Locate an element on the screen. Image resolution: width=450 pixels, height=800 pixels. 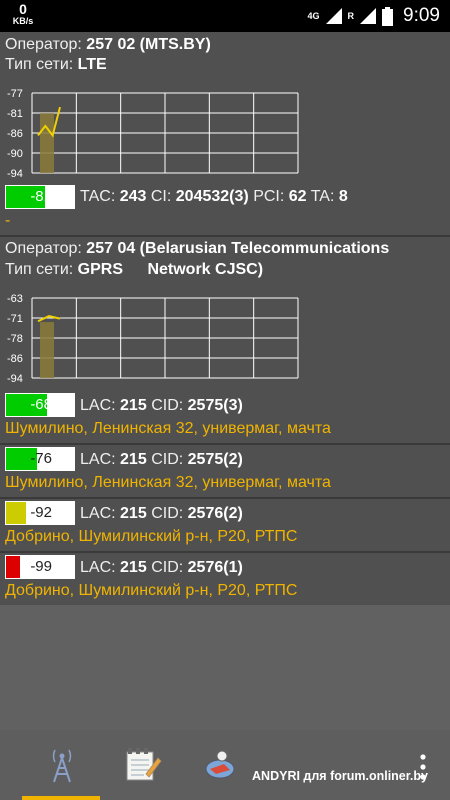
y-tick-label: -78 is located at coordinates (15, 339).